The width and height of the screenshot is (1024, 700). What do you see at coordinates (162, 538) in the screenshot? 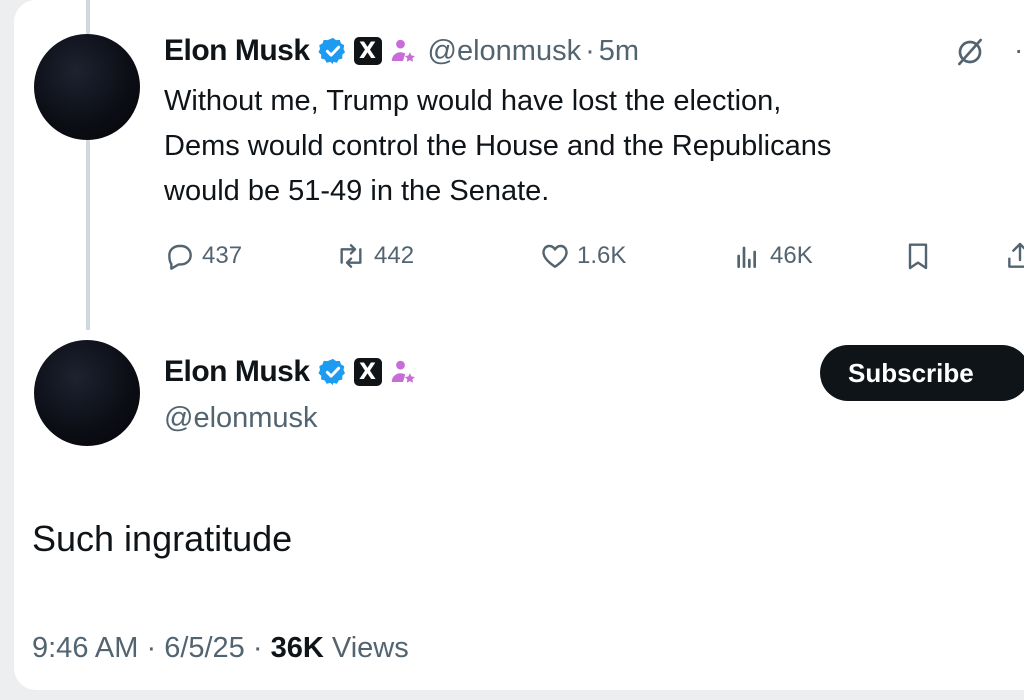
I see `tweet-text: Such ingratitude` at bounding box center [162, 538].